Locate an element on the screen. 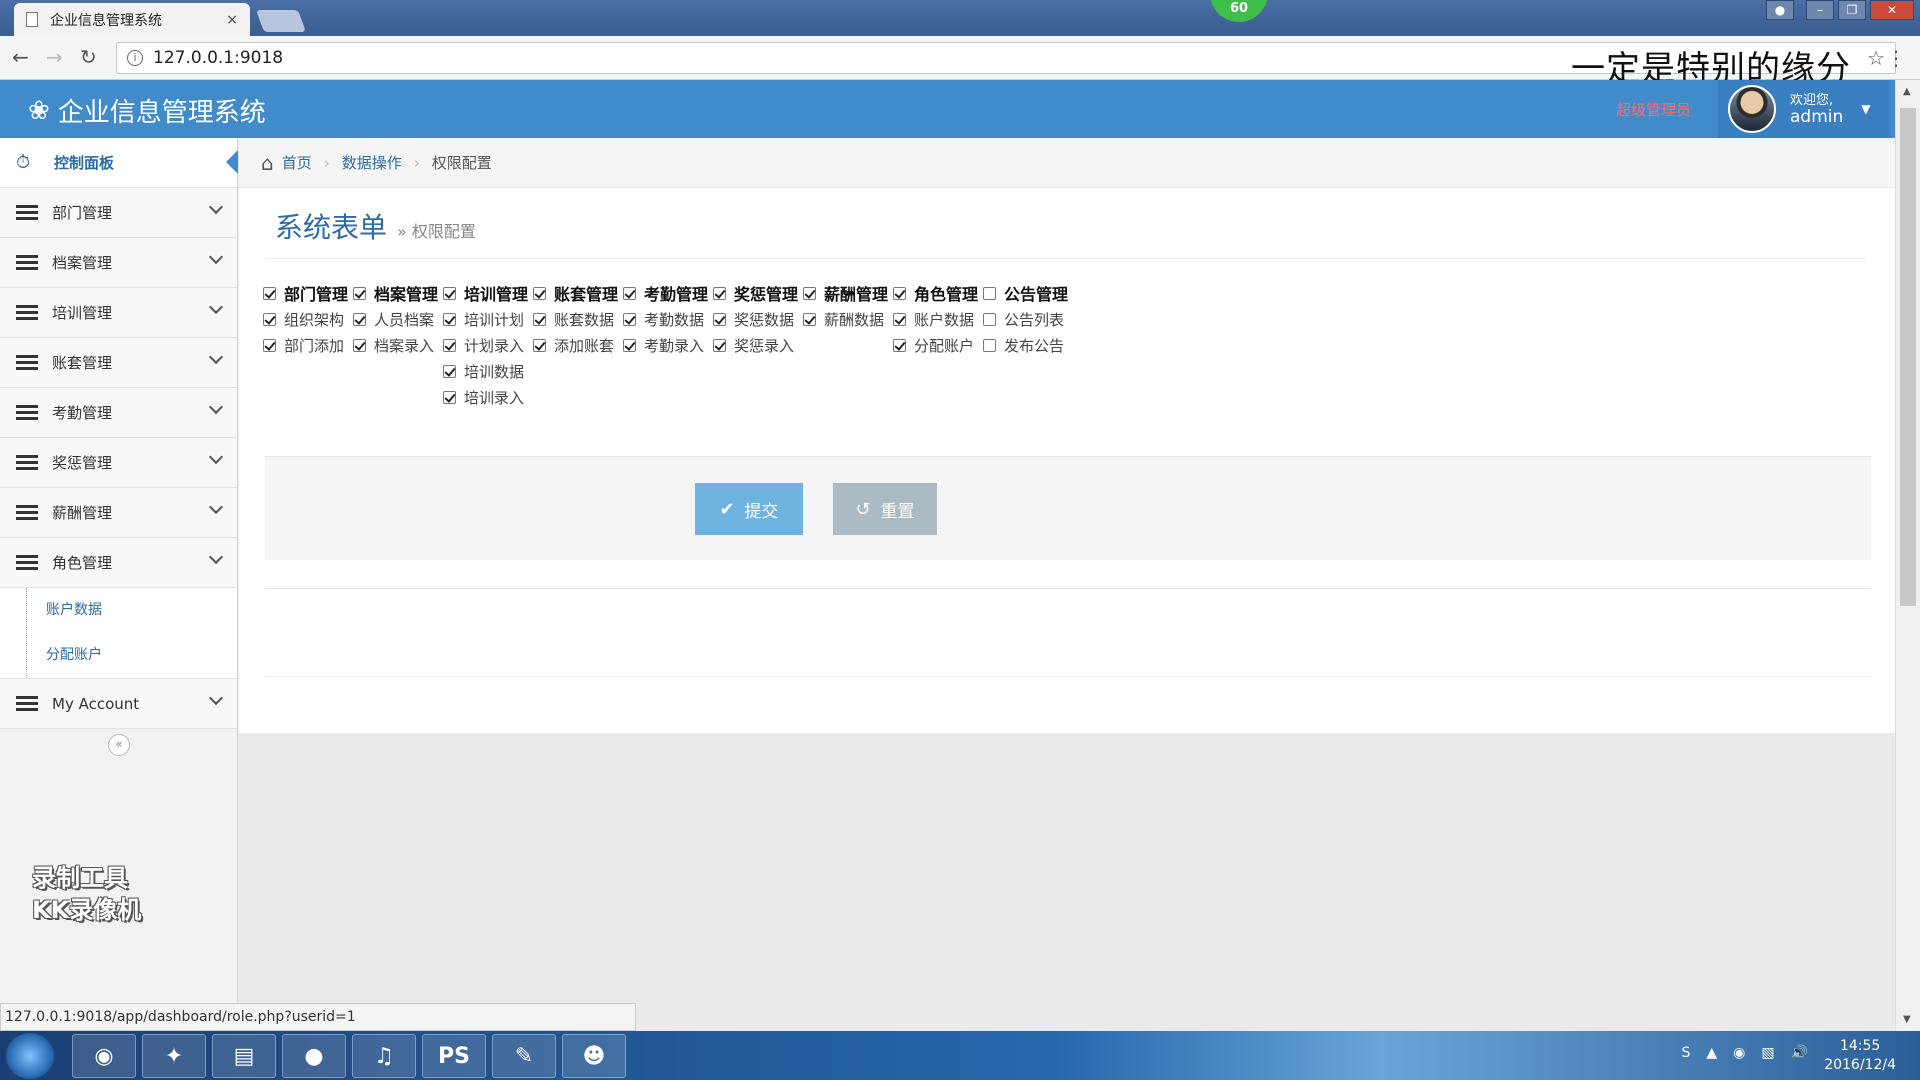 The height and width of the screenshot is (1080, 1920). scrollbar-thumb is located at coordinates (1908, 357).